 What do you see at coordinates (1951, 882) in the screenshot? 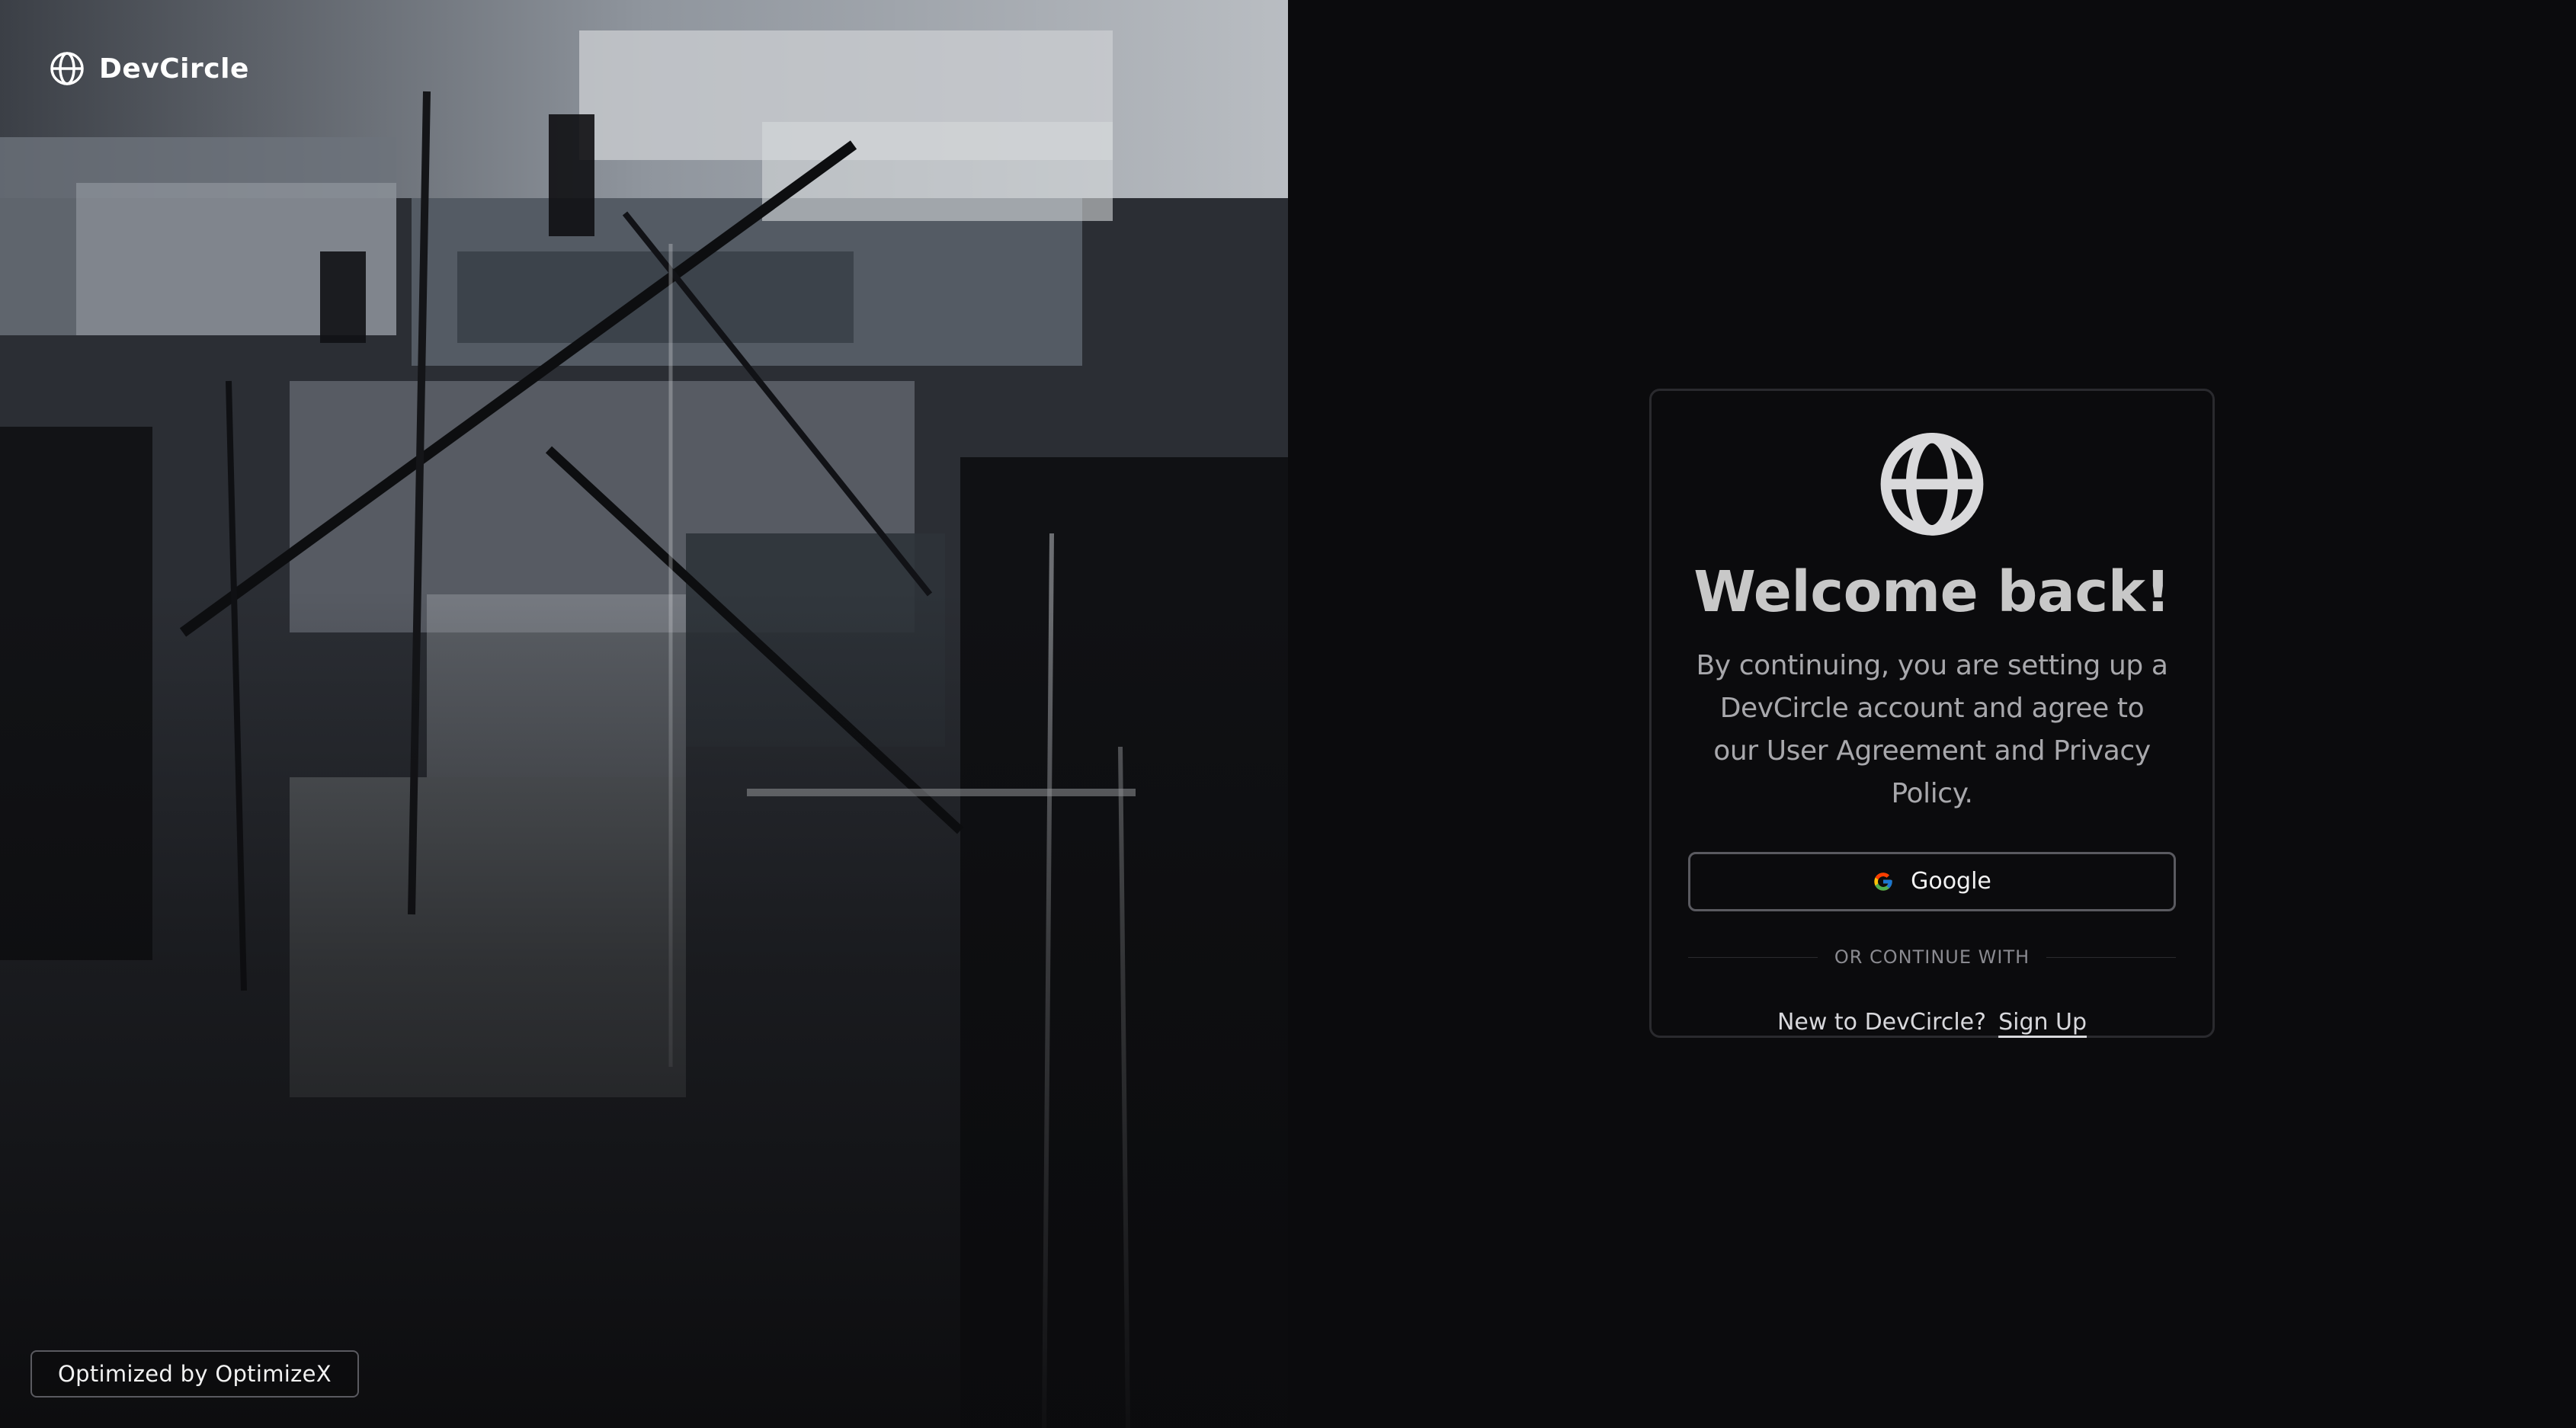
I see `google-button-label: Google` at bounding box center [1951, 882].